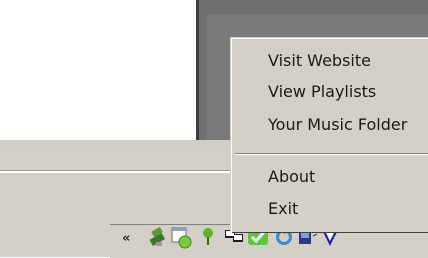 The image size is (428, 258). I want to click on menu-item-exit: Exit, so click(330, 209).